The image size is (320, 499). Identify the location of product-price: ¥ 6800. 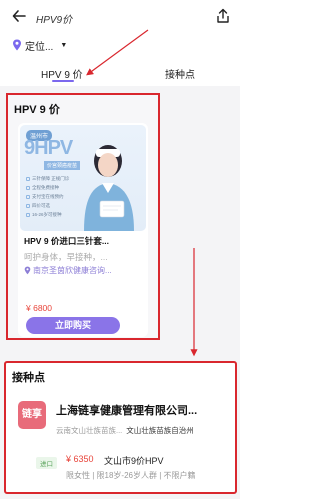
(39, 308).